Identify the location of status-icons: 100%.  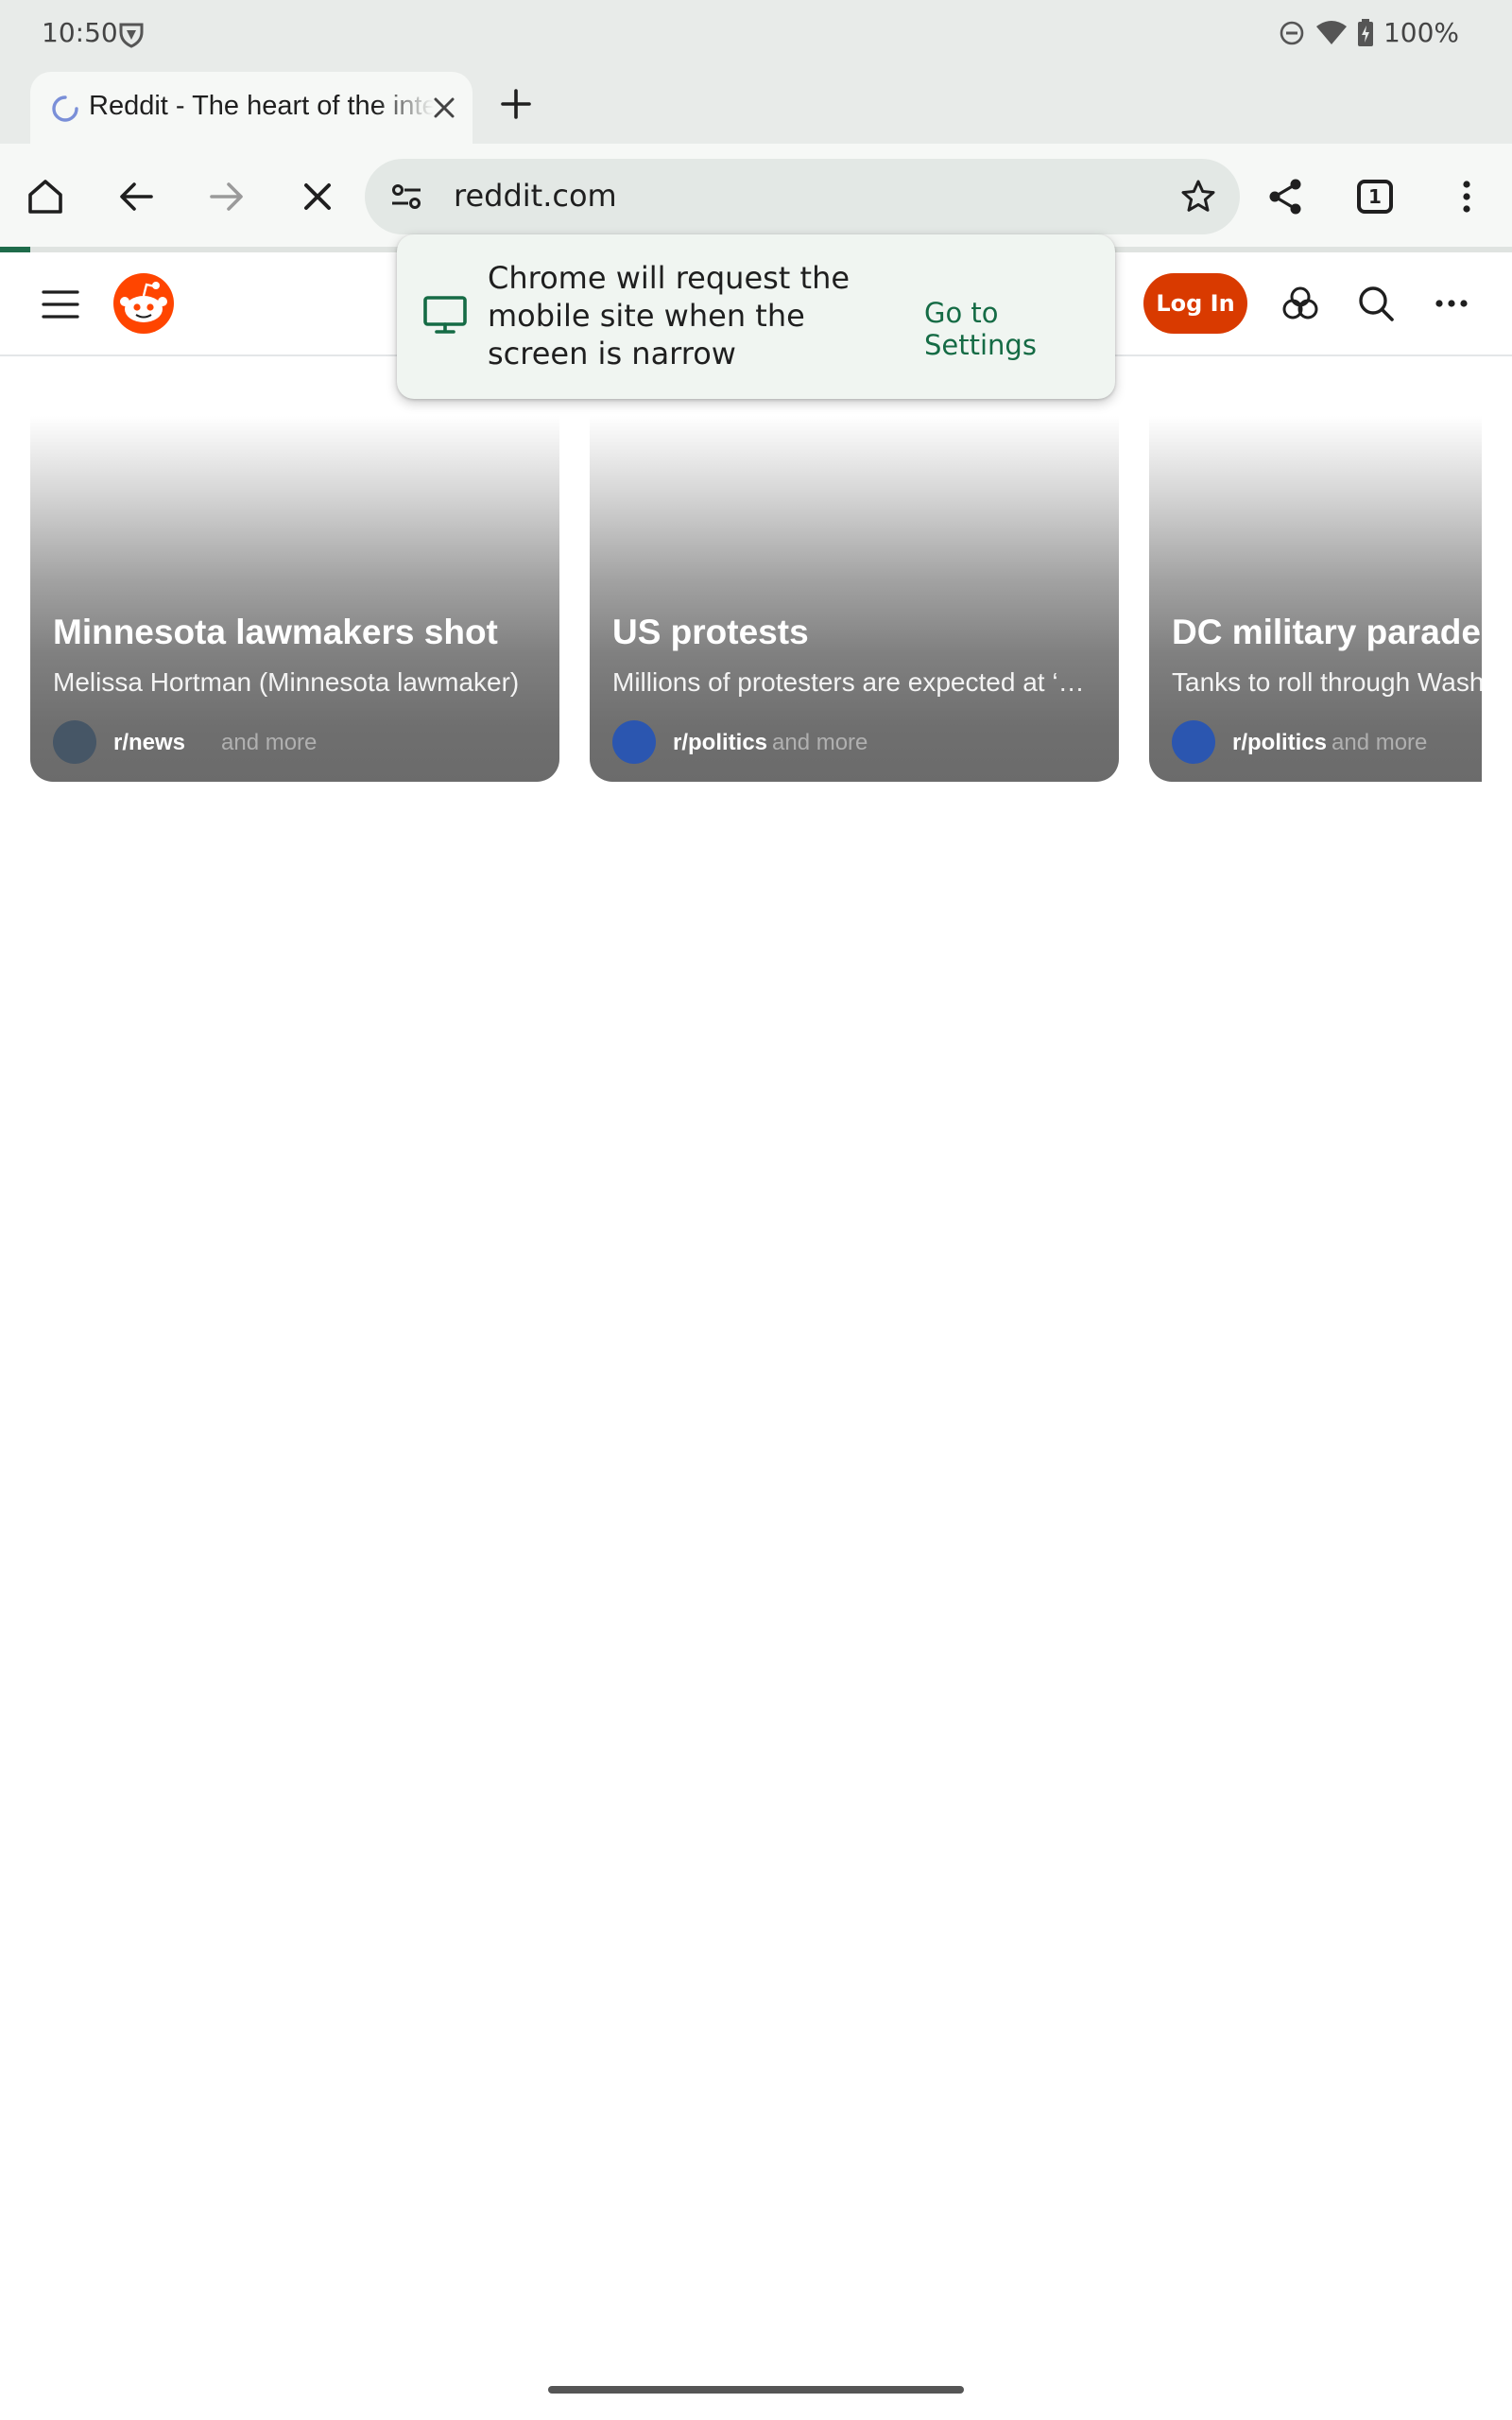
(1368, 32).